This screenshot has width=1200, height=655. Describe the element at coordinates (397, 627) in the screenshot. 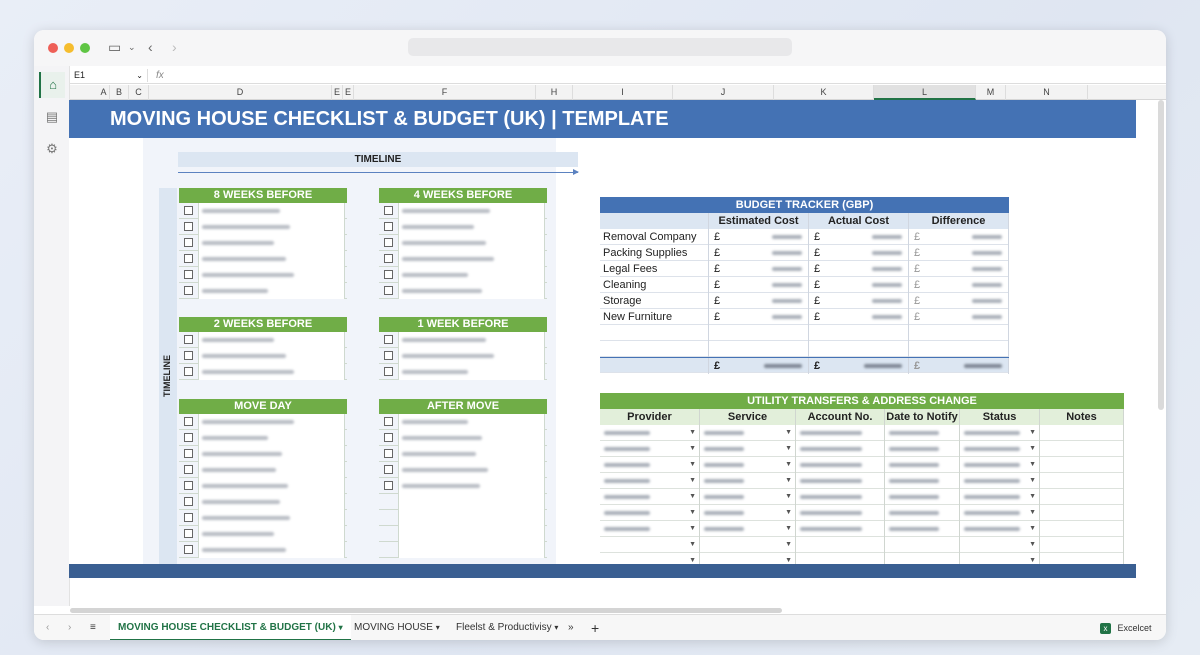

I see `tab-moving-house: MOVING HOUSE ▾` at that location.